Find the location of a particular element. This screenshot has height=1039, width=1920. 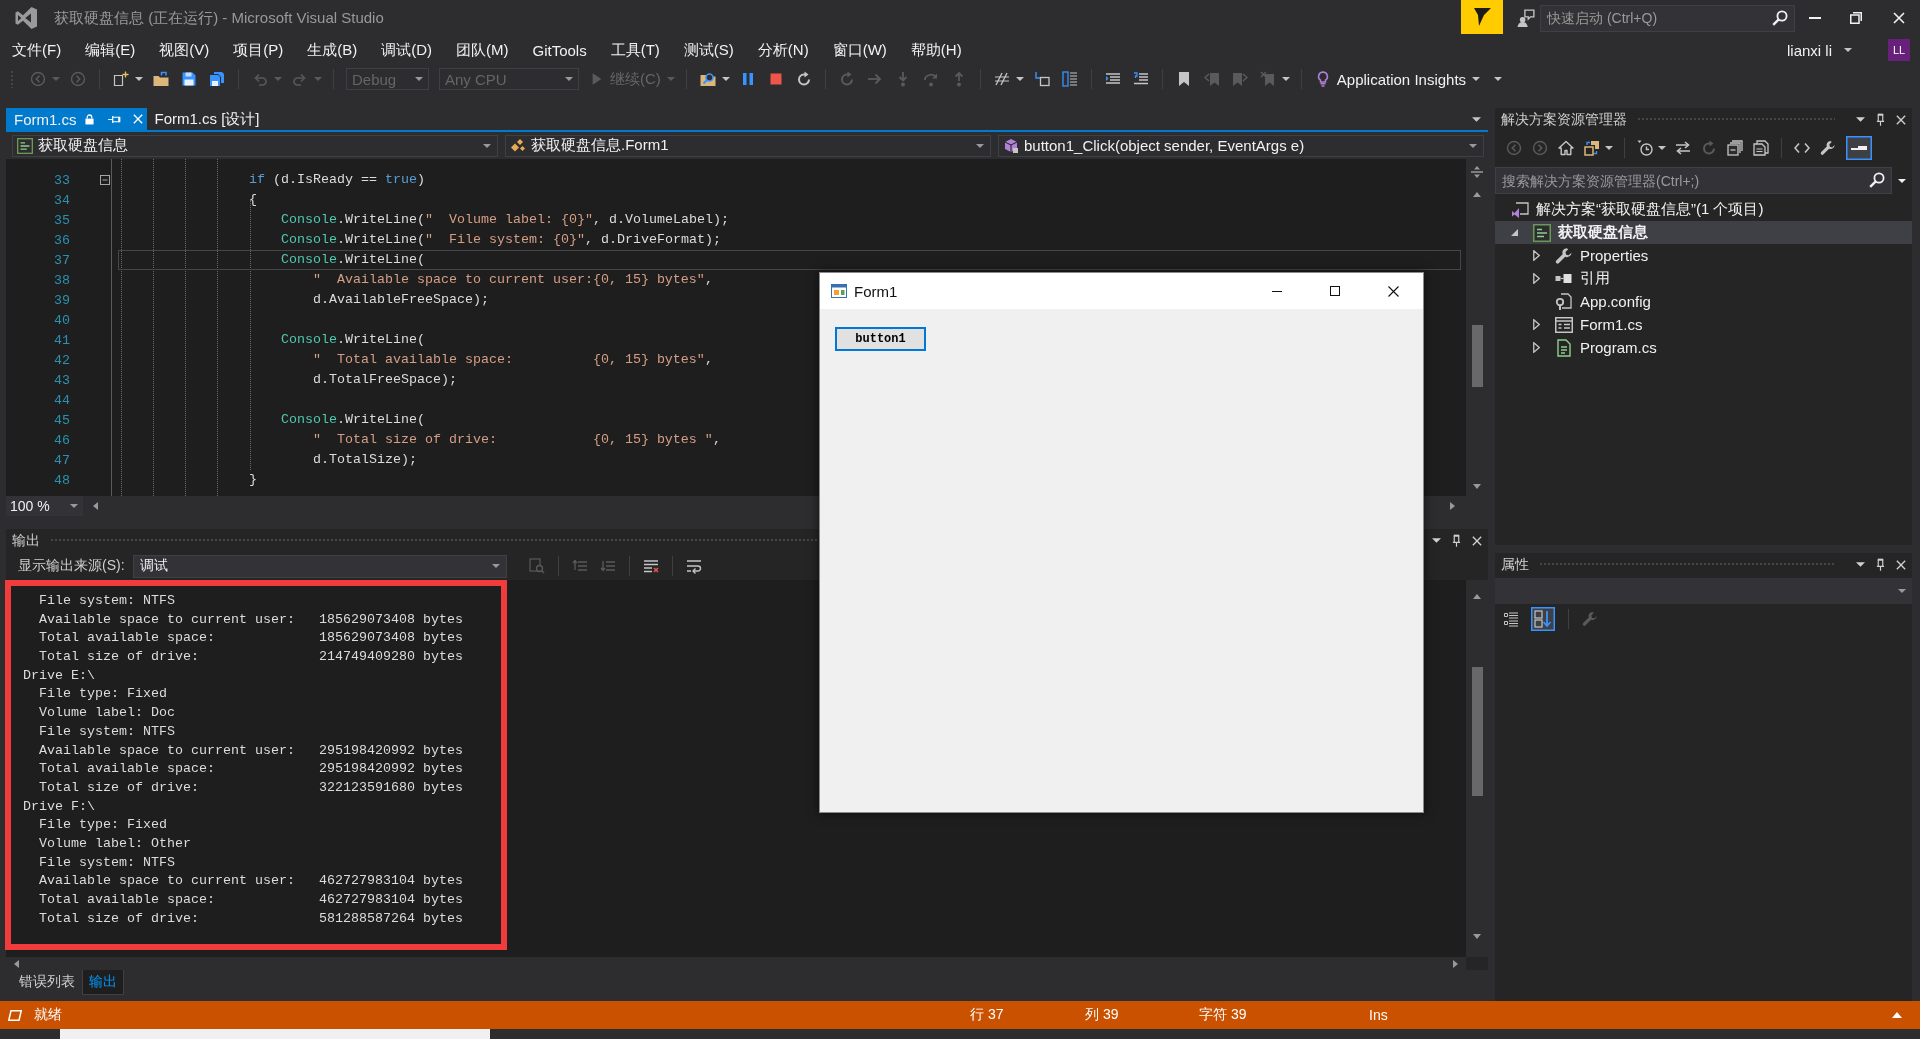

overlapping-squares-icon is located at coordinates (1592, 148).